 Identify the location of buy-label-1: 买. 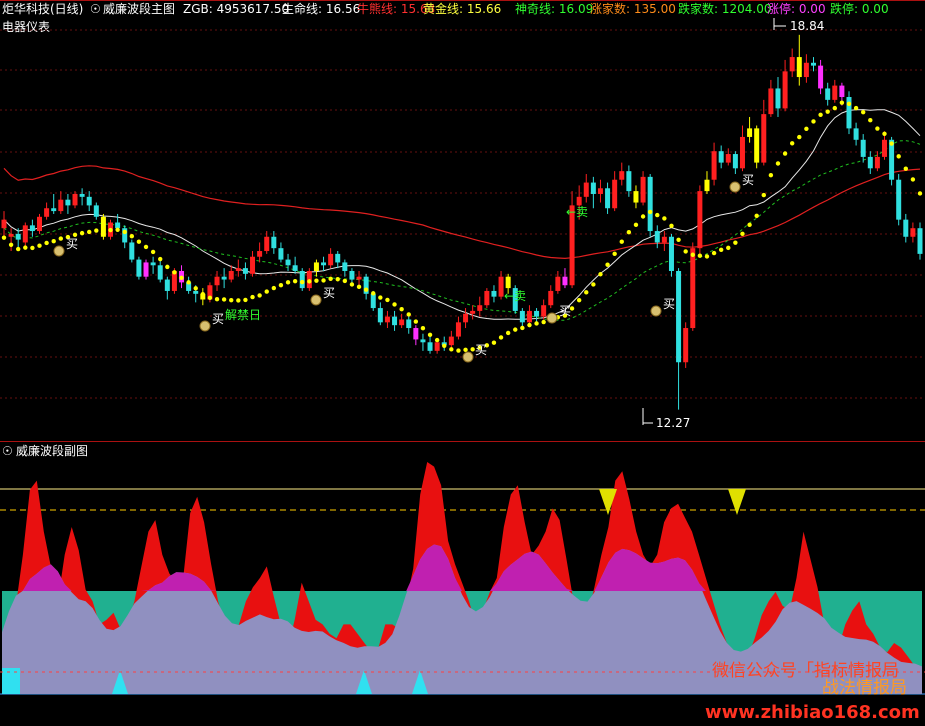
(218, 319).